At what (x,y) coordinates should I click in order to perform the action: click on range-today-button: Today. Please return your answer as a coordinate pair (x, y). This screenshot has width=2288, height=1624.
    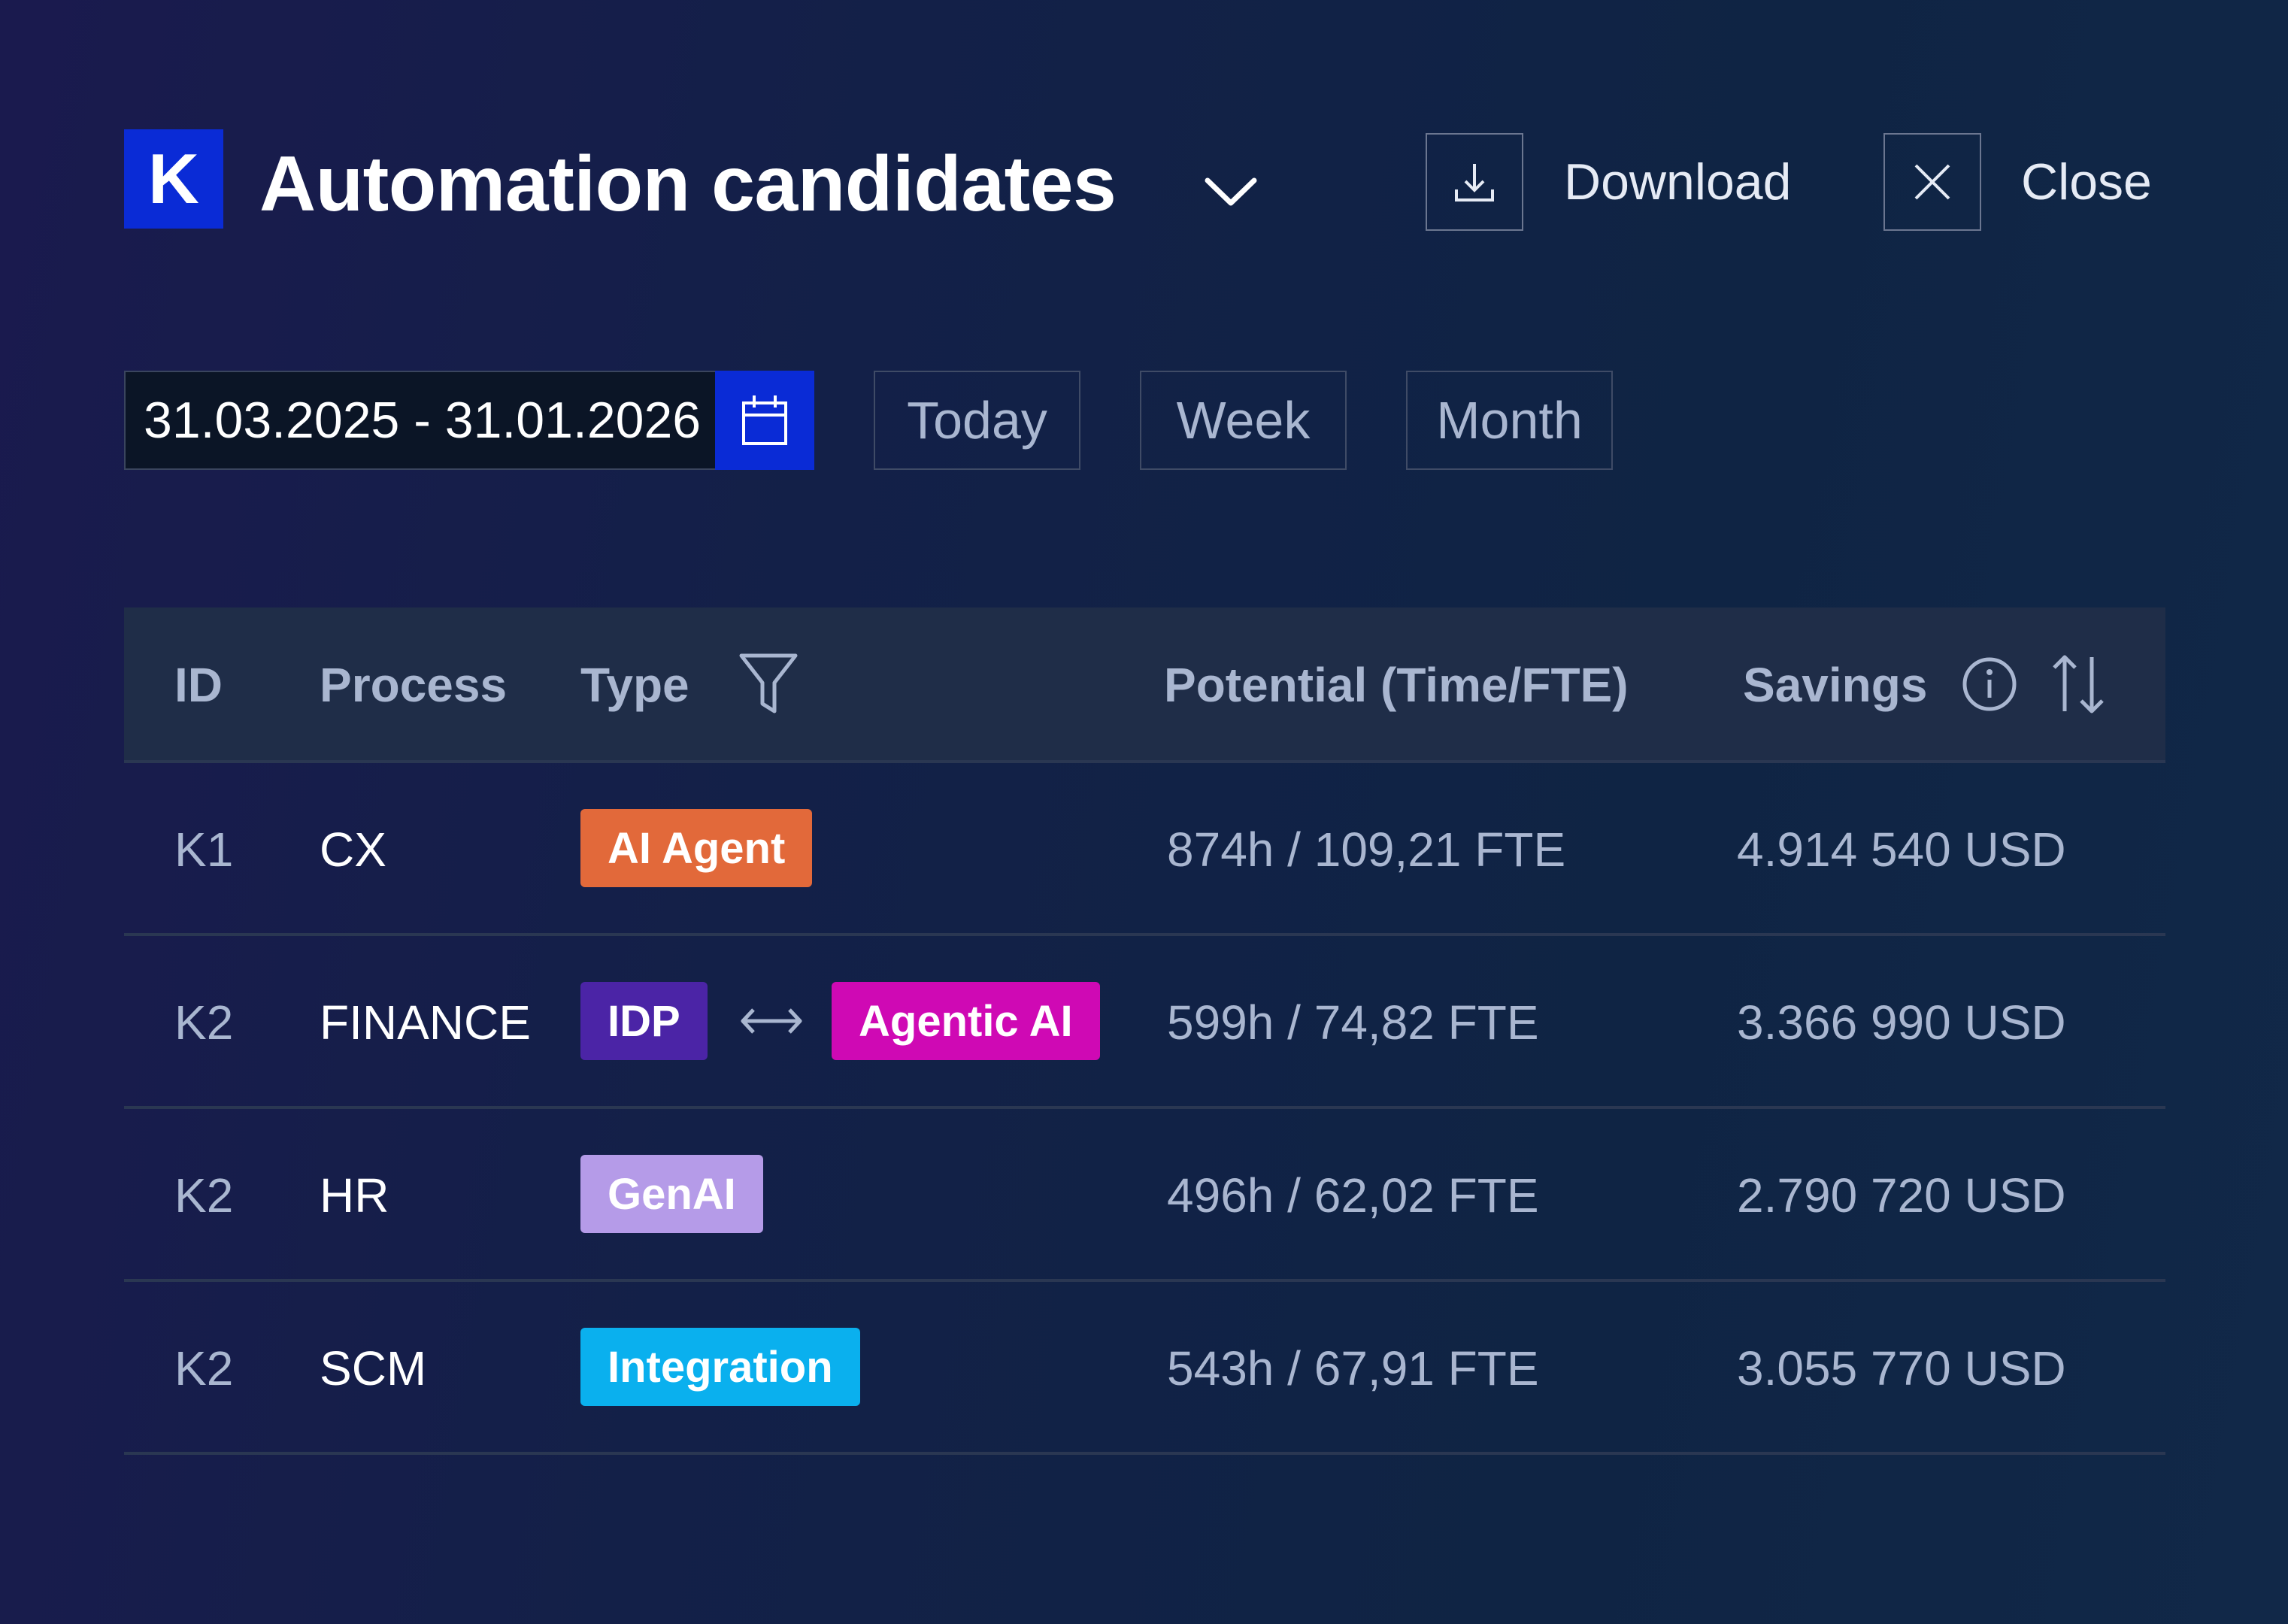
    Looking at the image, I should click on (977, 420).